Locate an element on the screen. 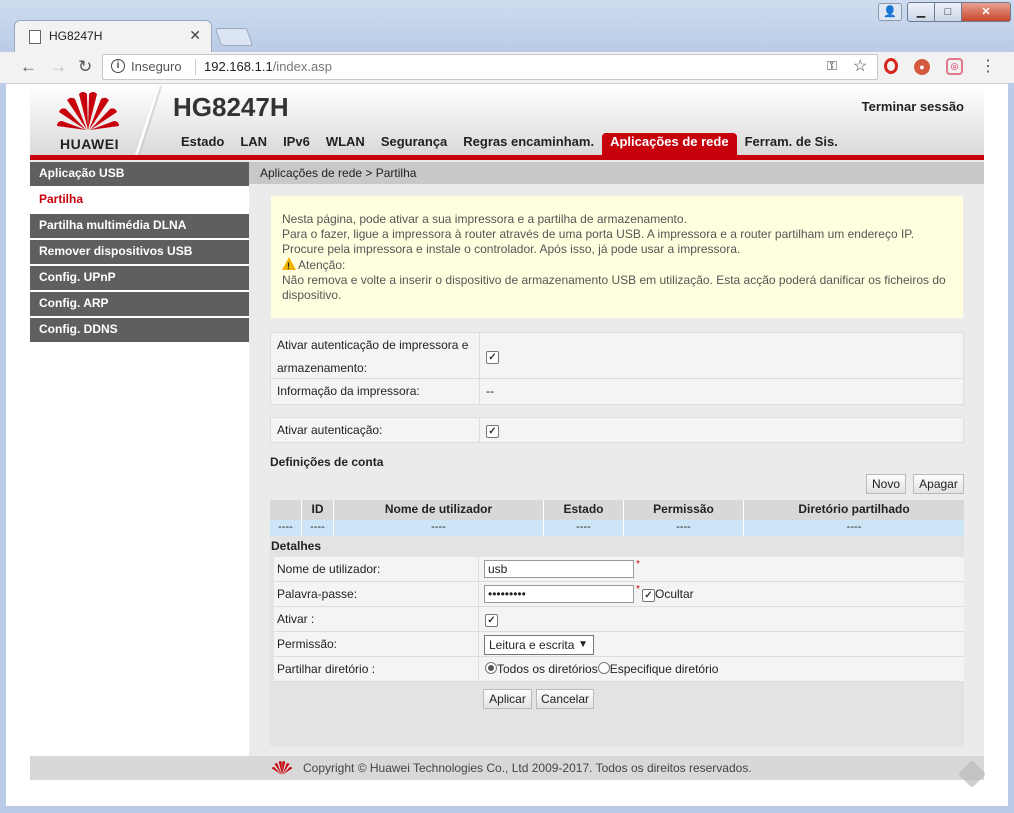 The height and width of the screenshot is (813, 1014). sidebar-item-partilha: Partilha is located at coordinates (139, 201).